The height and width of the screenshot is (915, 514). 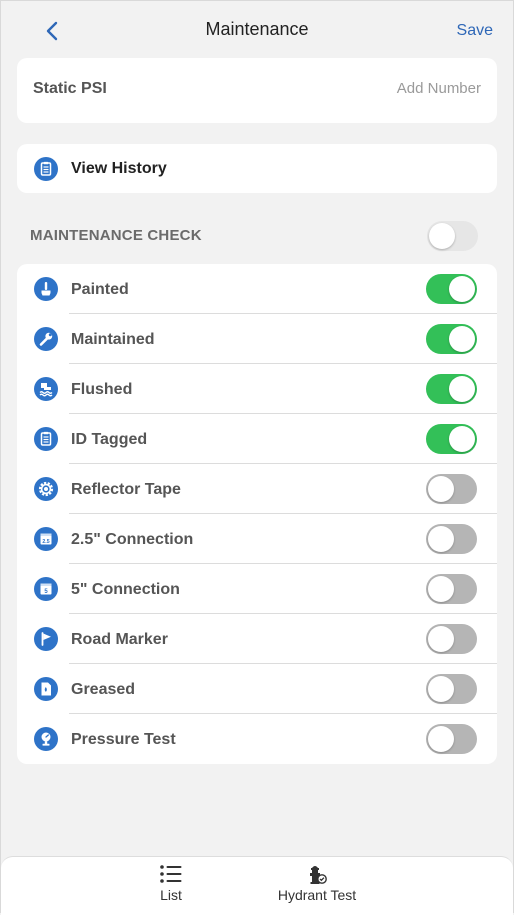 What do you see at coordinates (171, 895) in the screenshot?
I see `tab-list-label: List` at bounding box center [171, 895].